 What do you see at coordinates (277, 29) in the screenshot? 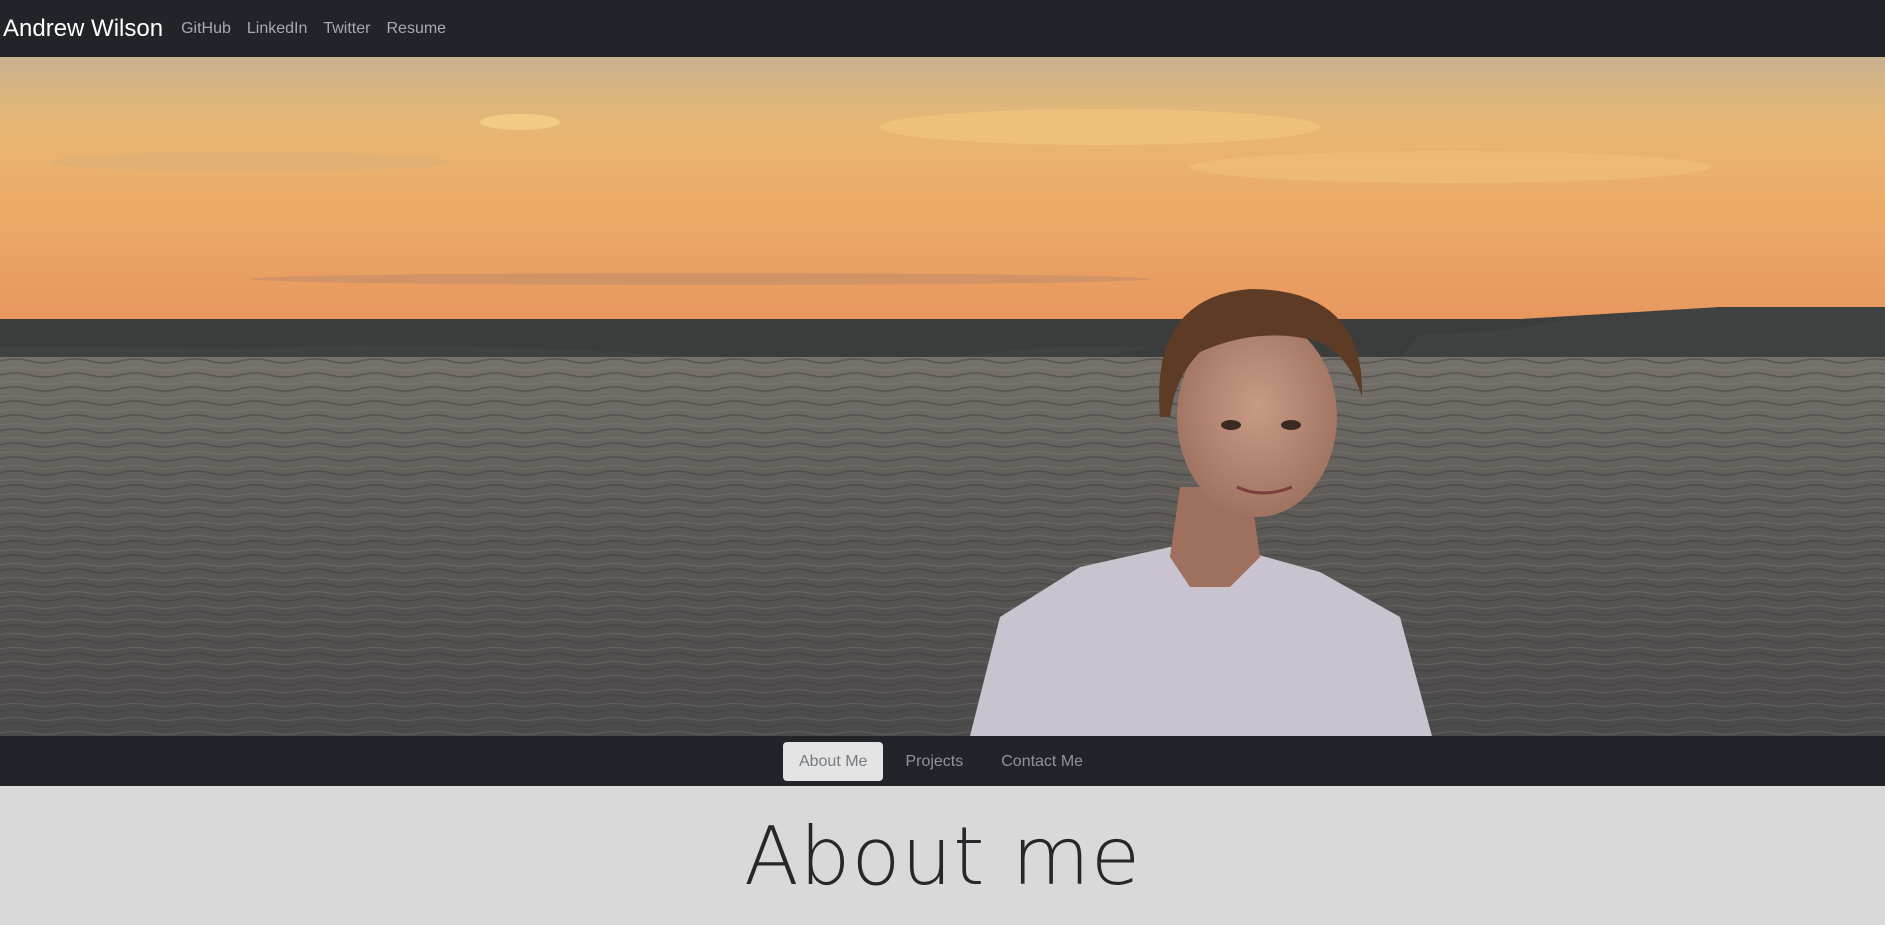
I see `nav-link-linkedin: LinkedIn` at bounding box center [277, 29].